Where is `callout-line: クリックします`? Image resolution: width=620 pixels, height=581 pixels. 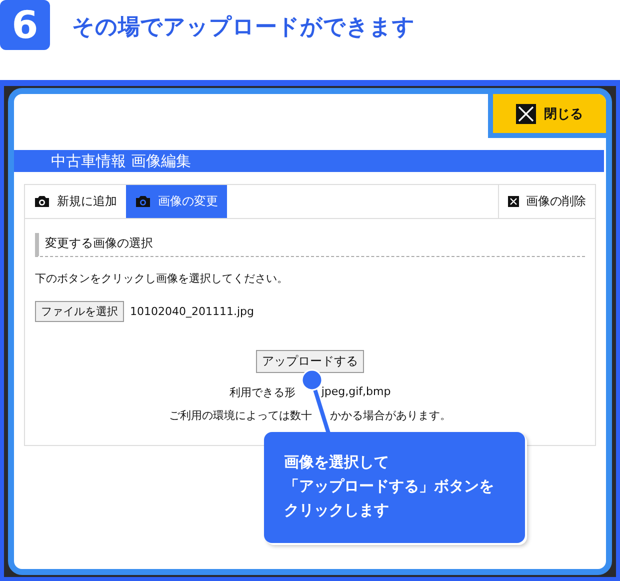
callout-line: クリックします is located at coordinates (336, 510).